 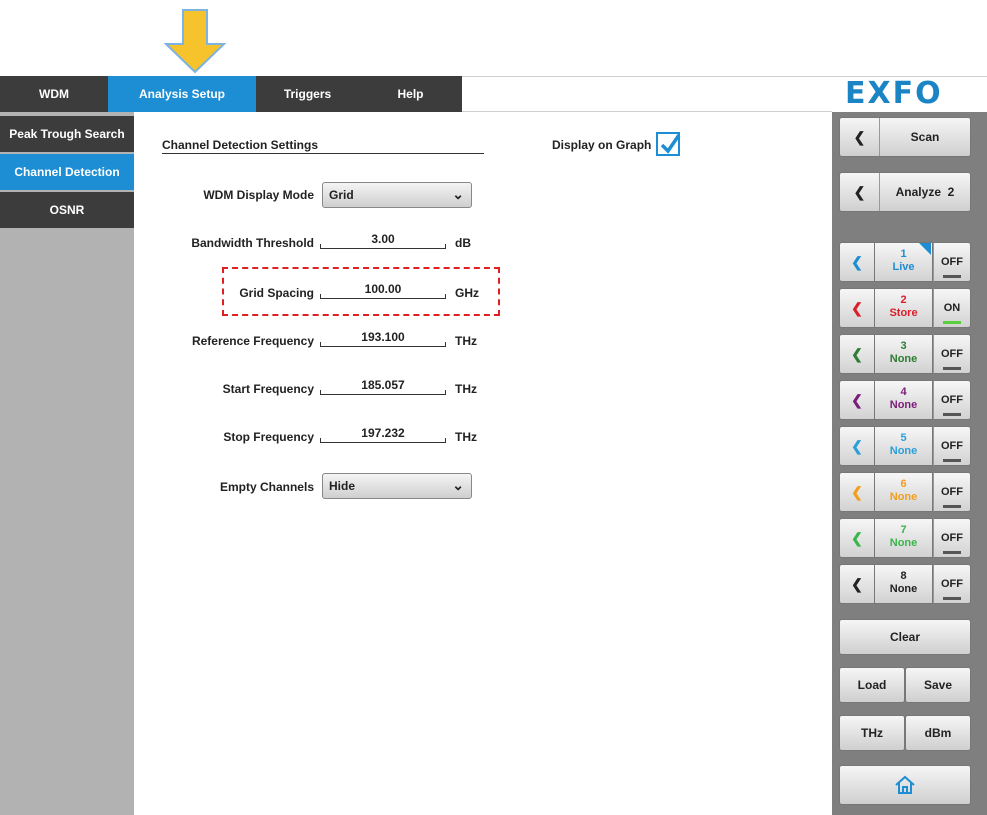 I want to click on thz-label: THz, so click(x=872, y=733).